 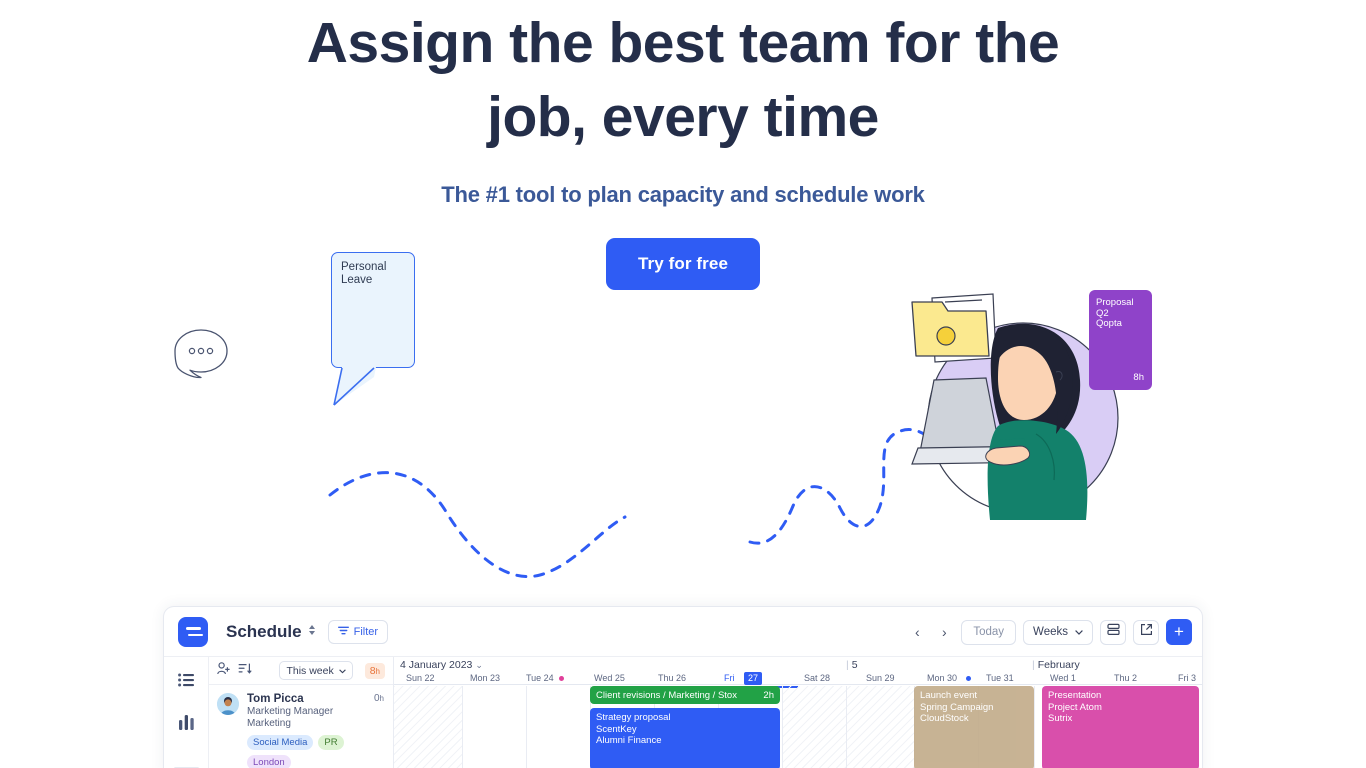 What do you see at coordinates (316, 751) in the screenshot?
I see `person-tags: Social Media PR London` at bounding box center [316, 751].